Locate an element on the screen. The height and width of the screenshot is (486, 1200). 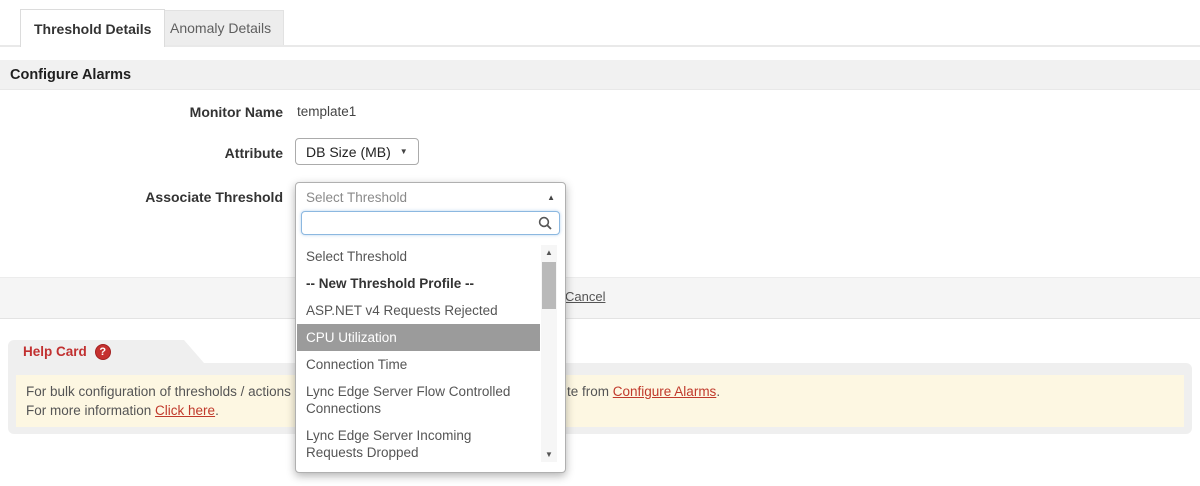
tab-bar: Threshold Details Anomaly Details is located at coordinates (600, 23).